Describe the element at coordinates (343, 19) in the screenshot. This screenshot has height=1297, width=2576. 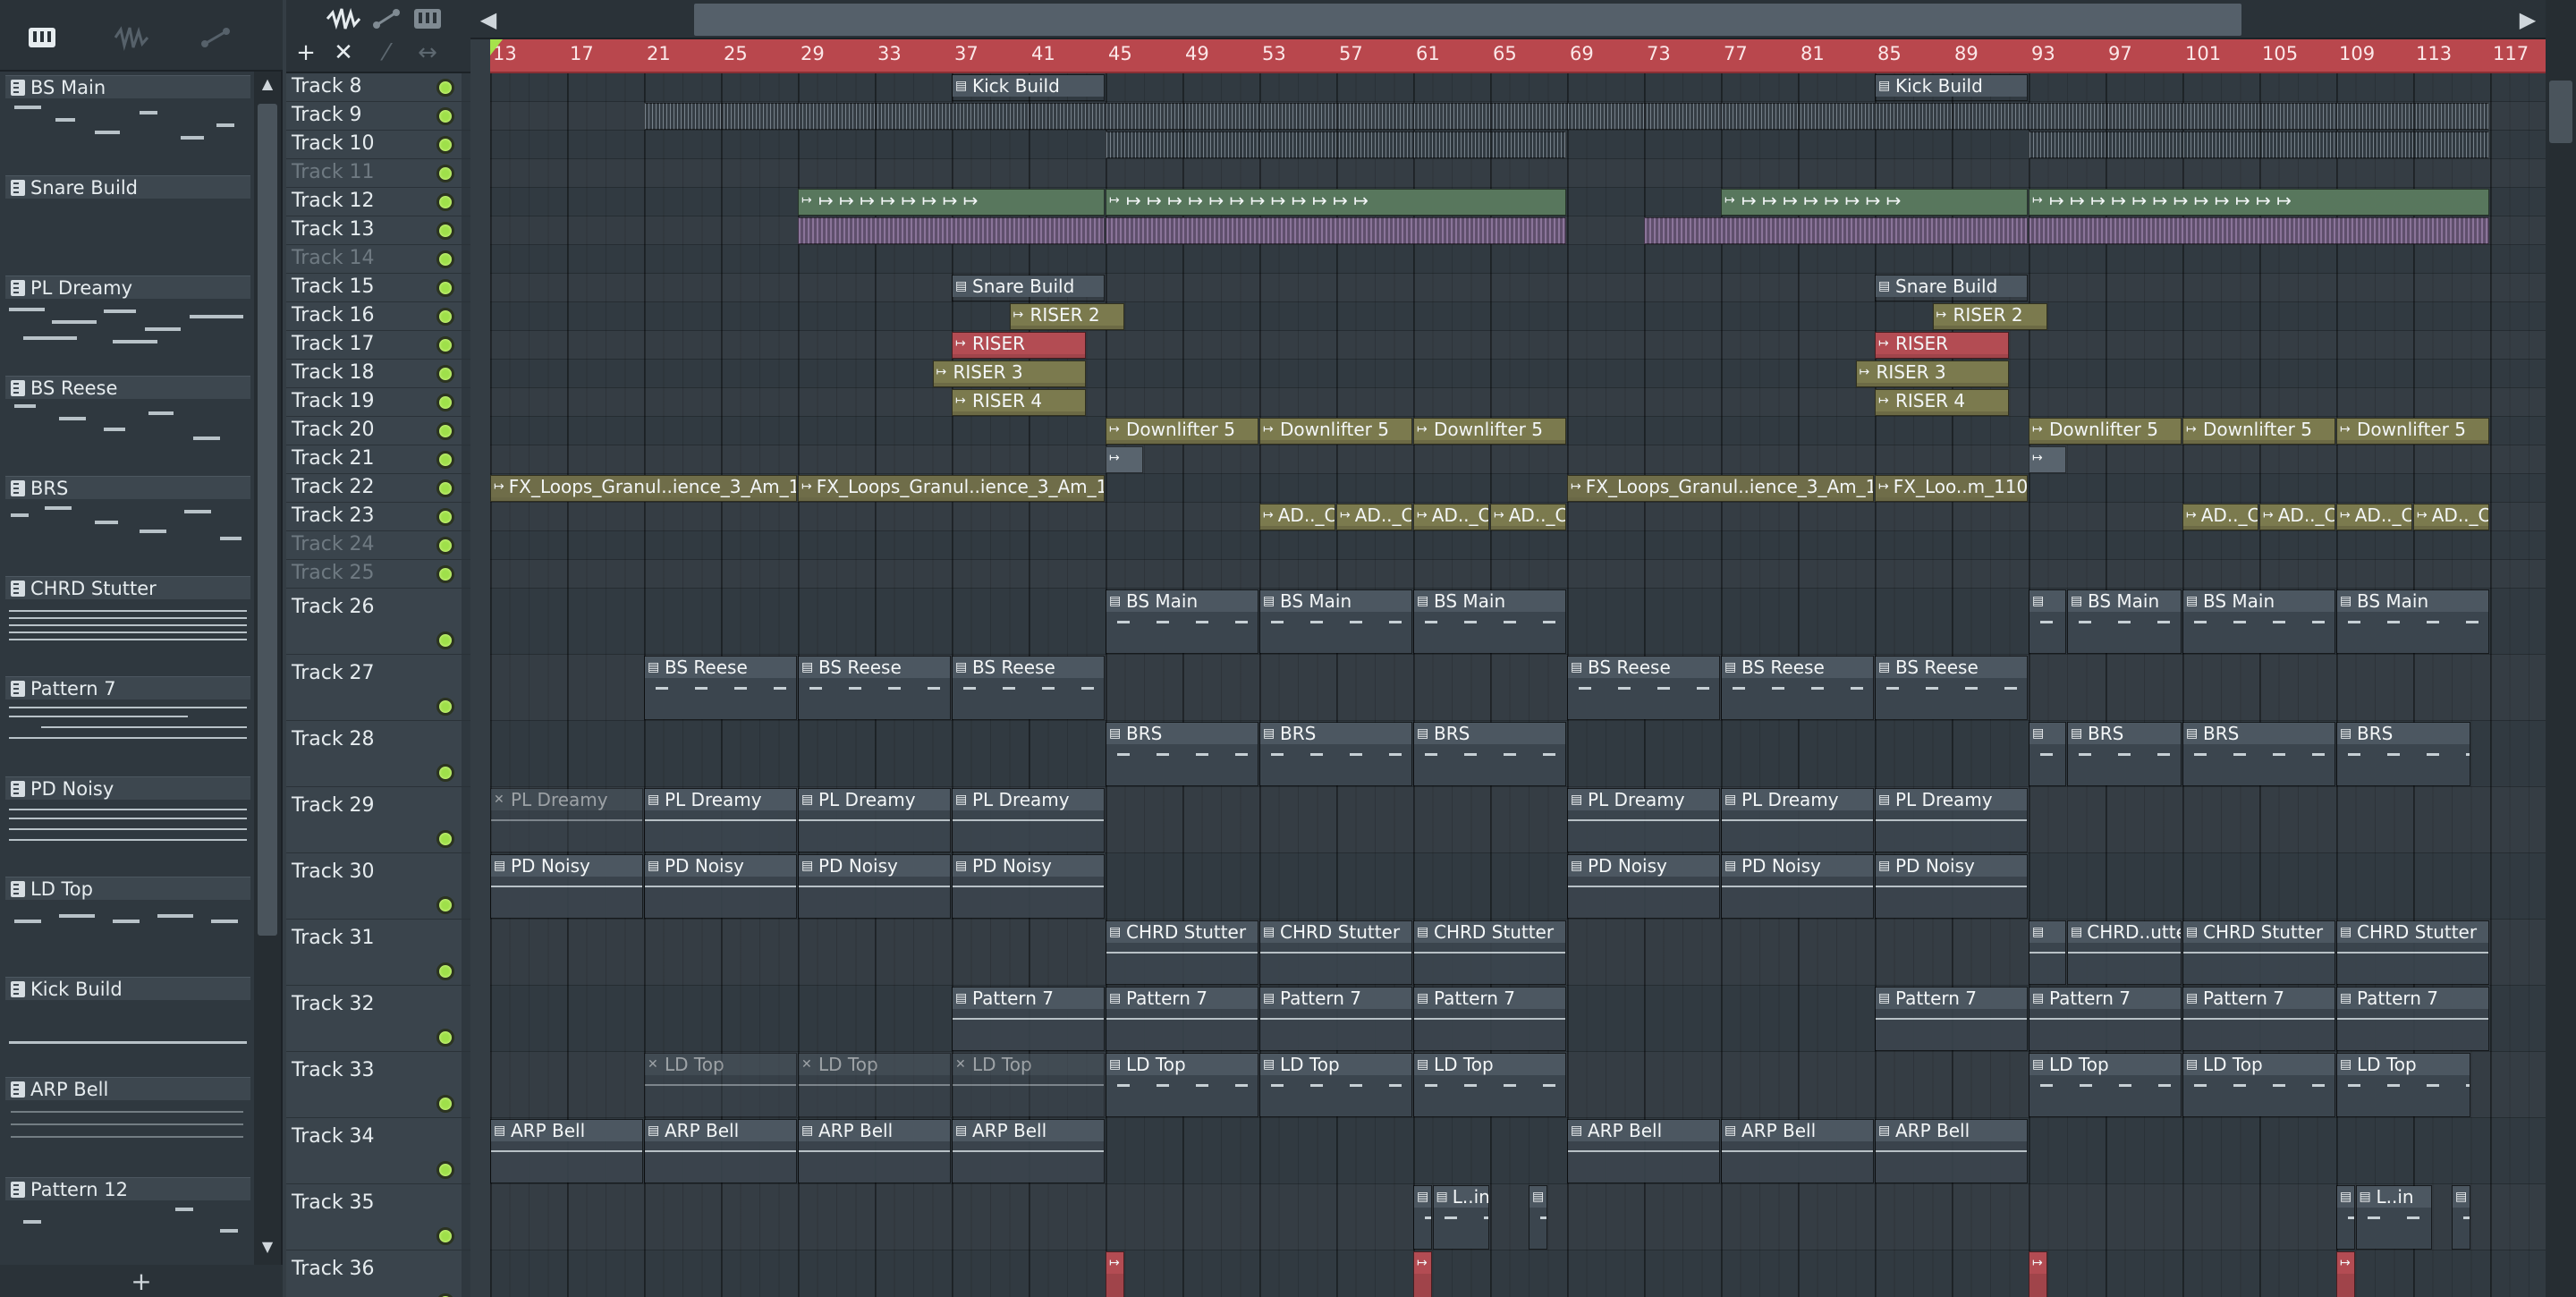
I see `waveform-tool-icon` at that location.